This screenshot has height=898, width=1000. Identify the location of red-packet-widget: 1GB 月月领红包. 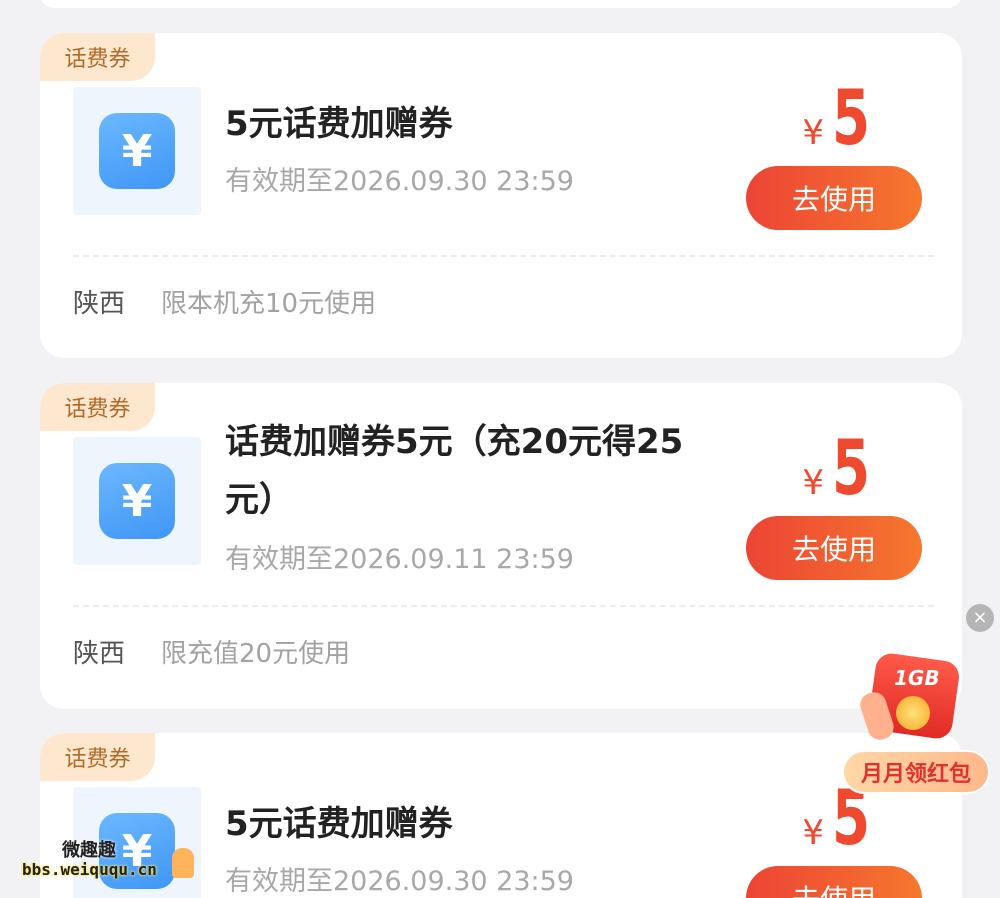
(916, 725).